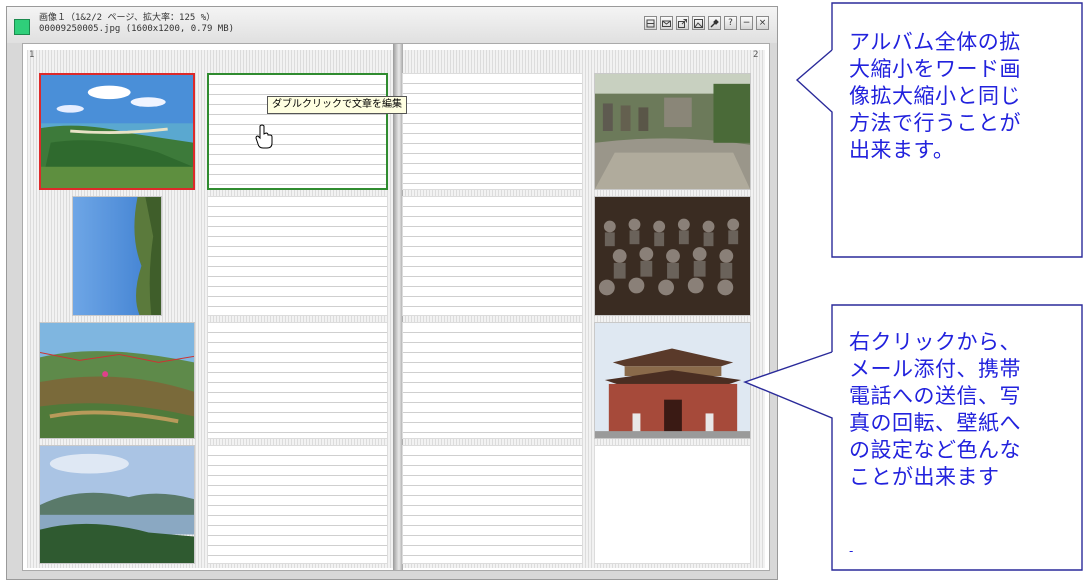  What do you see at coordinates (698, 23) in the screenshot?
I see `image-icon` at bounding box center [698, 23].